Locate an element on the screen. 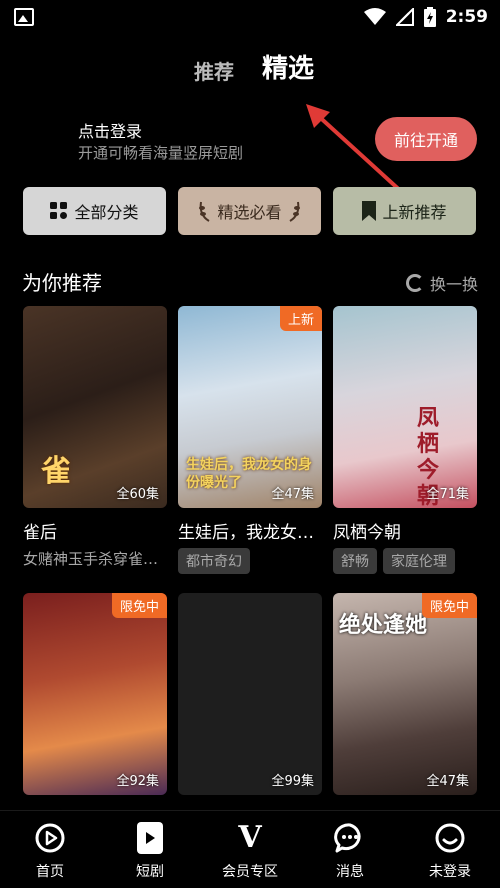 The image size is (500, 888). tab-selected: 精选 is located at coordinates (288, 66).